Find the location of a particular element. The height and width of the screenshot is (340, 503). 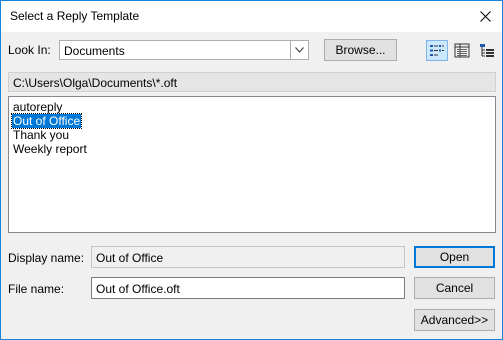

details-view-button is located at coordinates (462, 50).